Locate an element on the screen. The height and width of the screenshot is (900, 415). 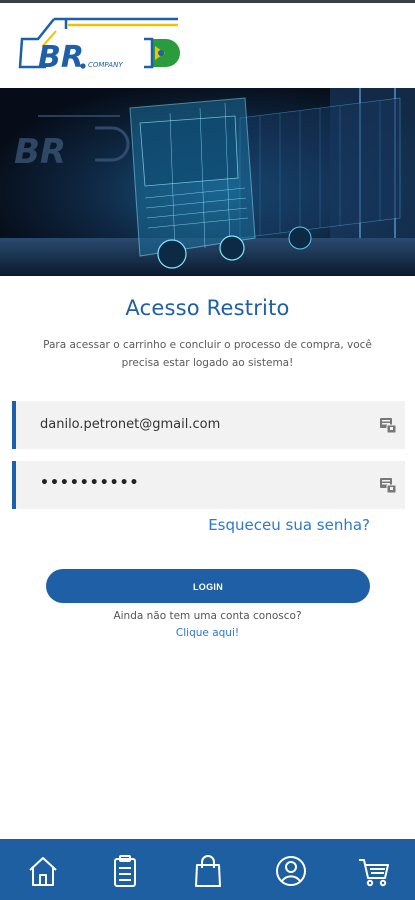
password-value: •••••••••• is located at coordinates (89, 483).